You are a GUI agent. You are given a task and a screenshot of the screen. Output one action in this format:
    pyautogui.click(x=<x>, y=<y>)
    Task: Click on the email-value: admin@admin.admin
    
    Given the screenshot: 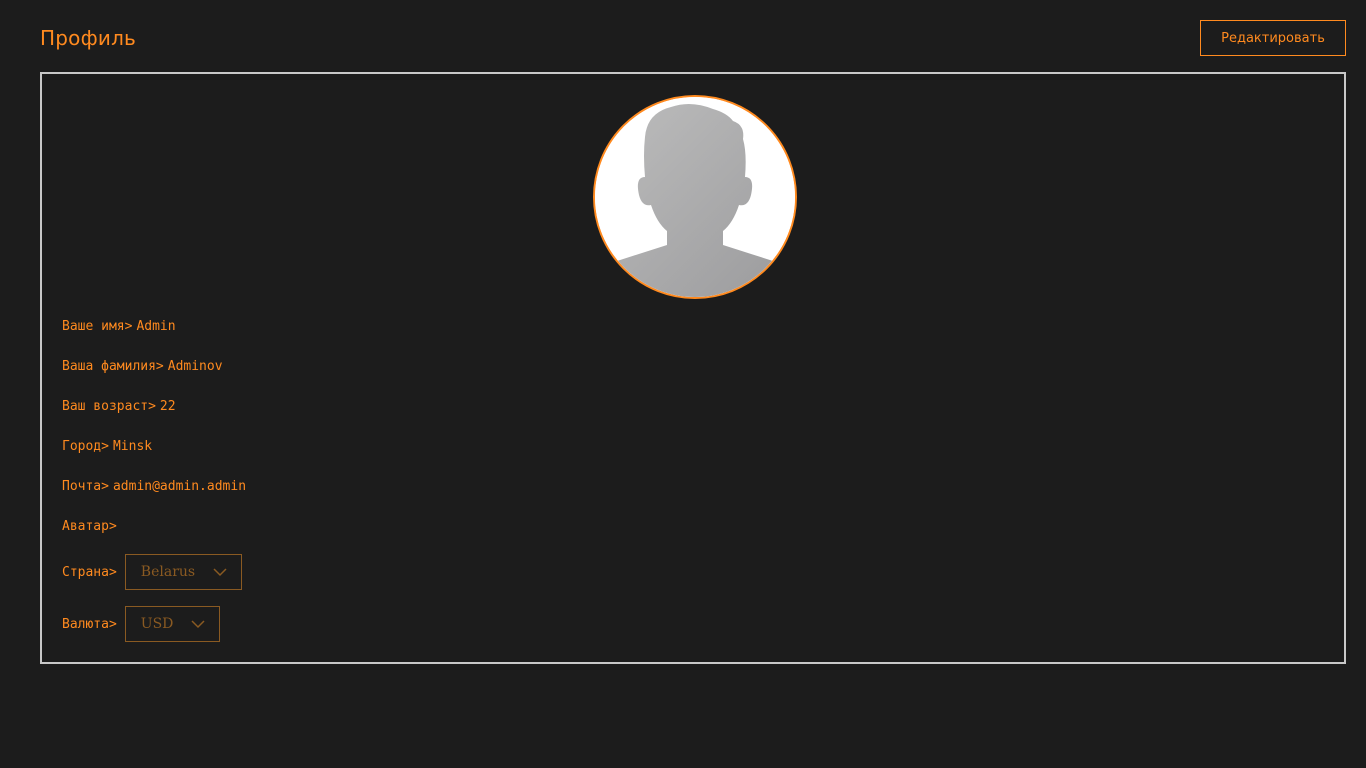 What is the action you would take?
    pyautogui.click(x=179, y=486)
    